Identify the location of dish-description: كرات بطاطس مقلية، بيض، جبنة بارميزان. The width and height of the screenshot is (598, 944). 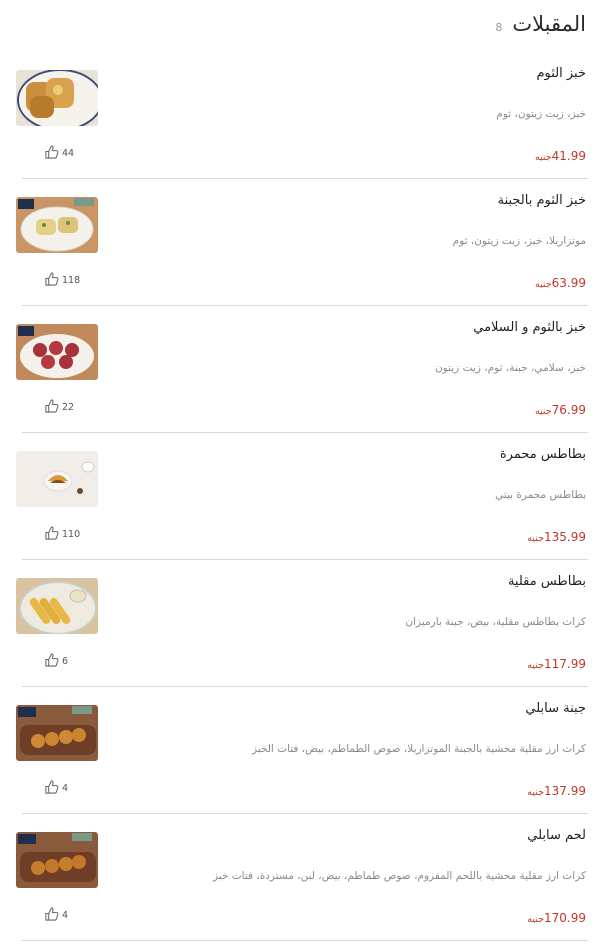
(495, 622).